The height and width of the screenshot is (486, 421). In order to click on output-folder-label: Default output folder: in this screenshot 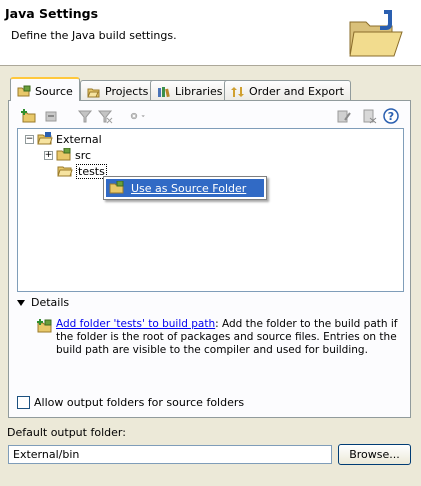, I will do `click(66, 432)`.